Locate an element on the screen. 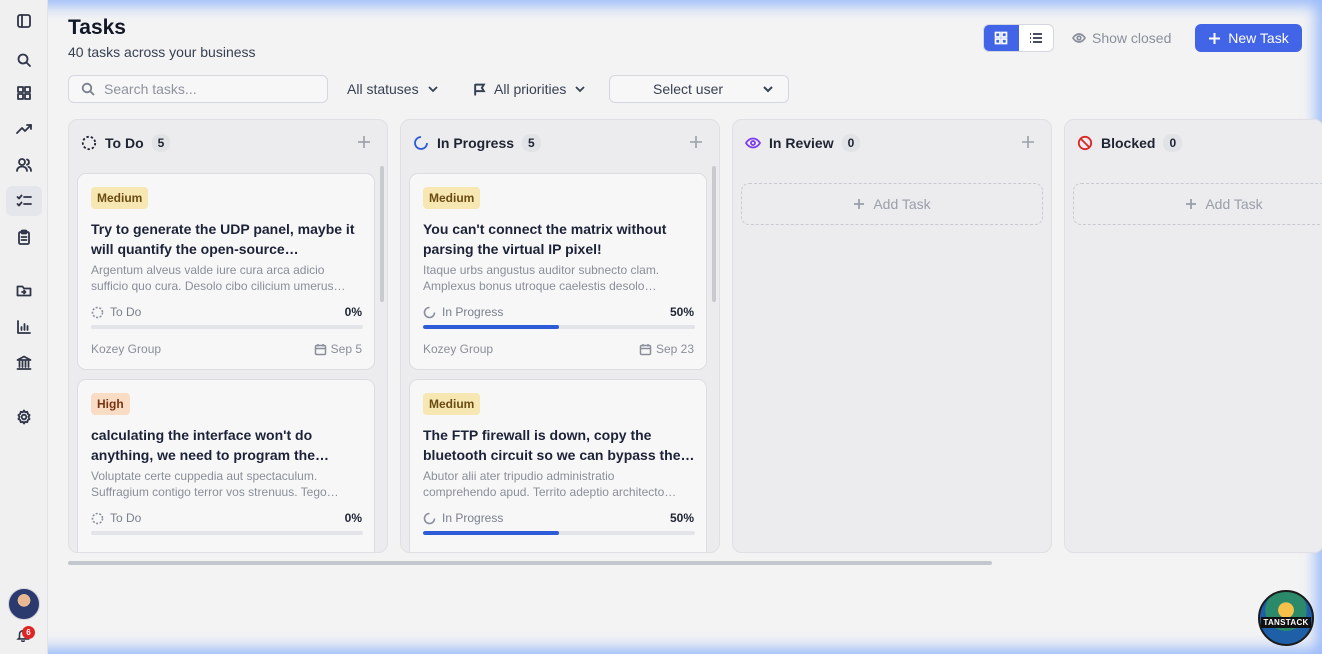 This screenshot has width=1322, height=654. column-title: In Review is located at coordinates (801, 143).